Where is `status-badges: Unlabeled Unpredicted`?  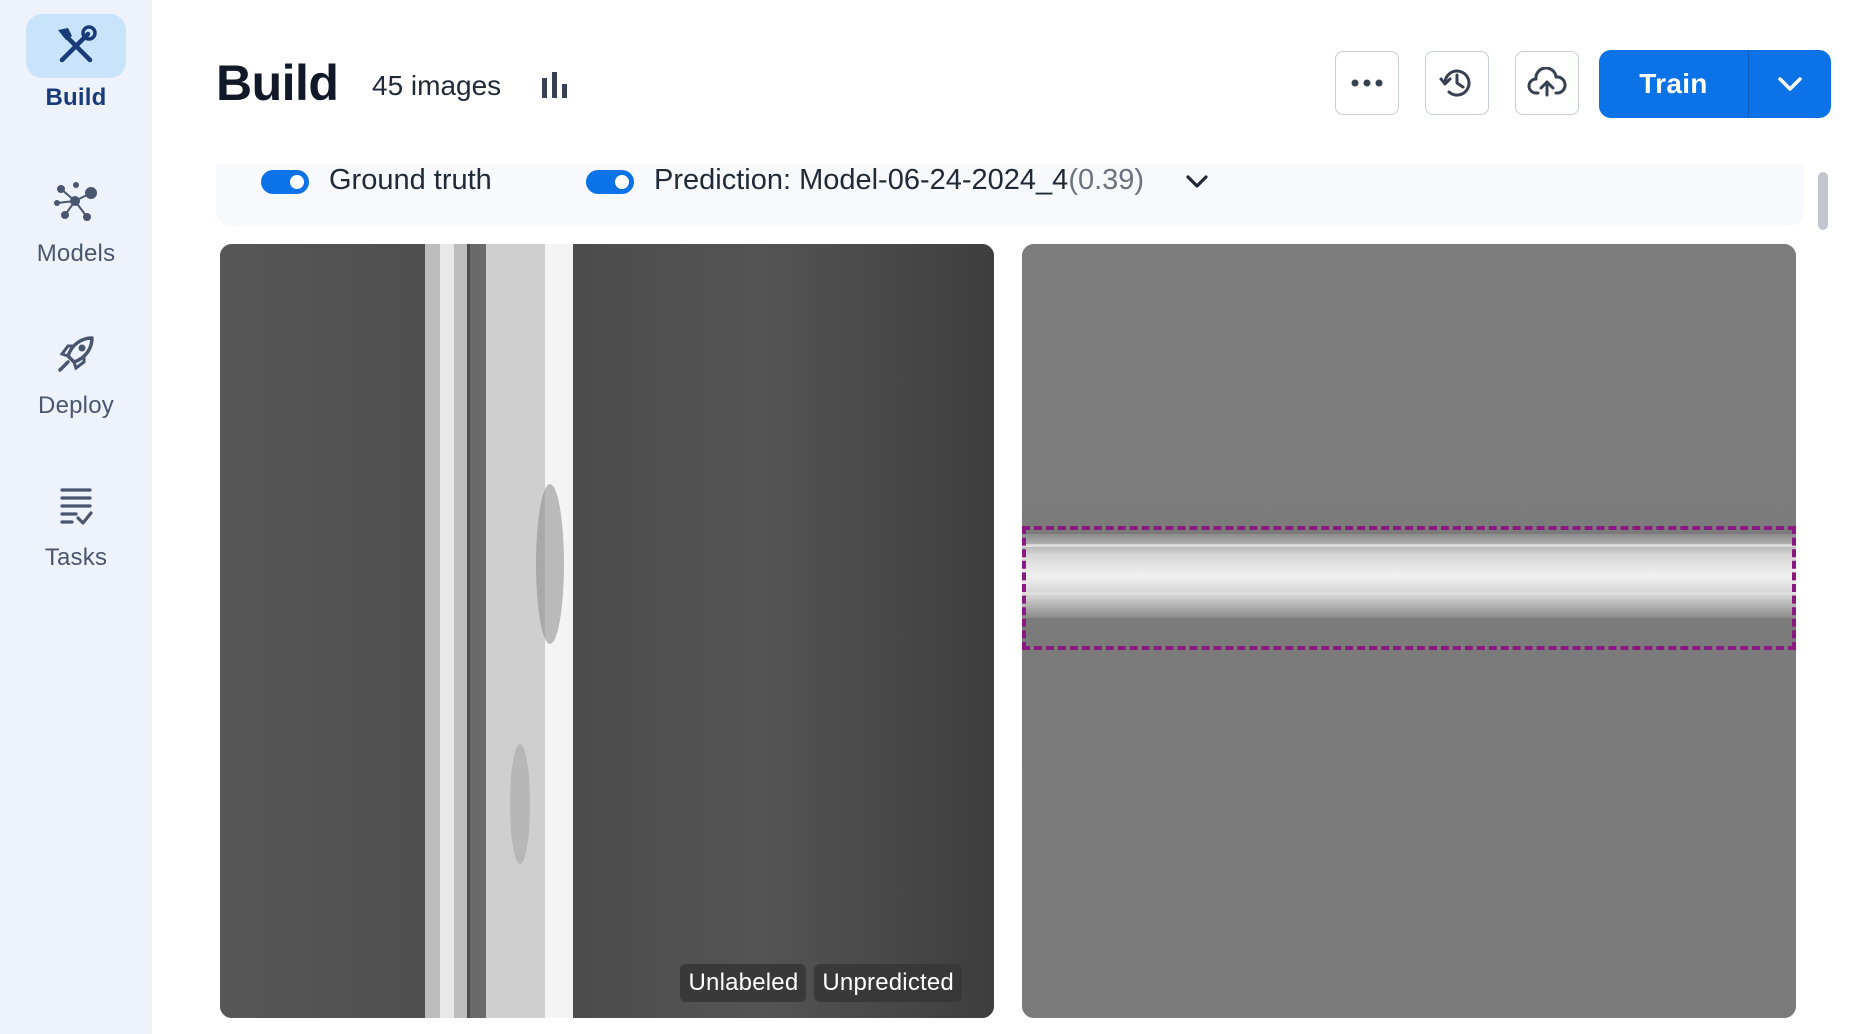 status-badges: Unlabeled Unpredicted is located at coordinates (821, 983).